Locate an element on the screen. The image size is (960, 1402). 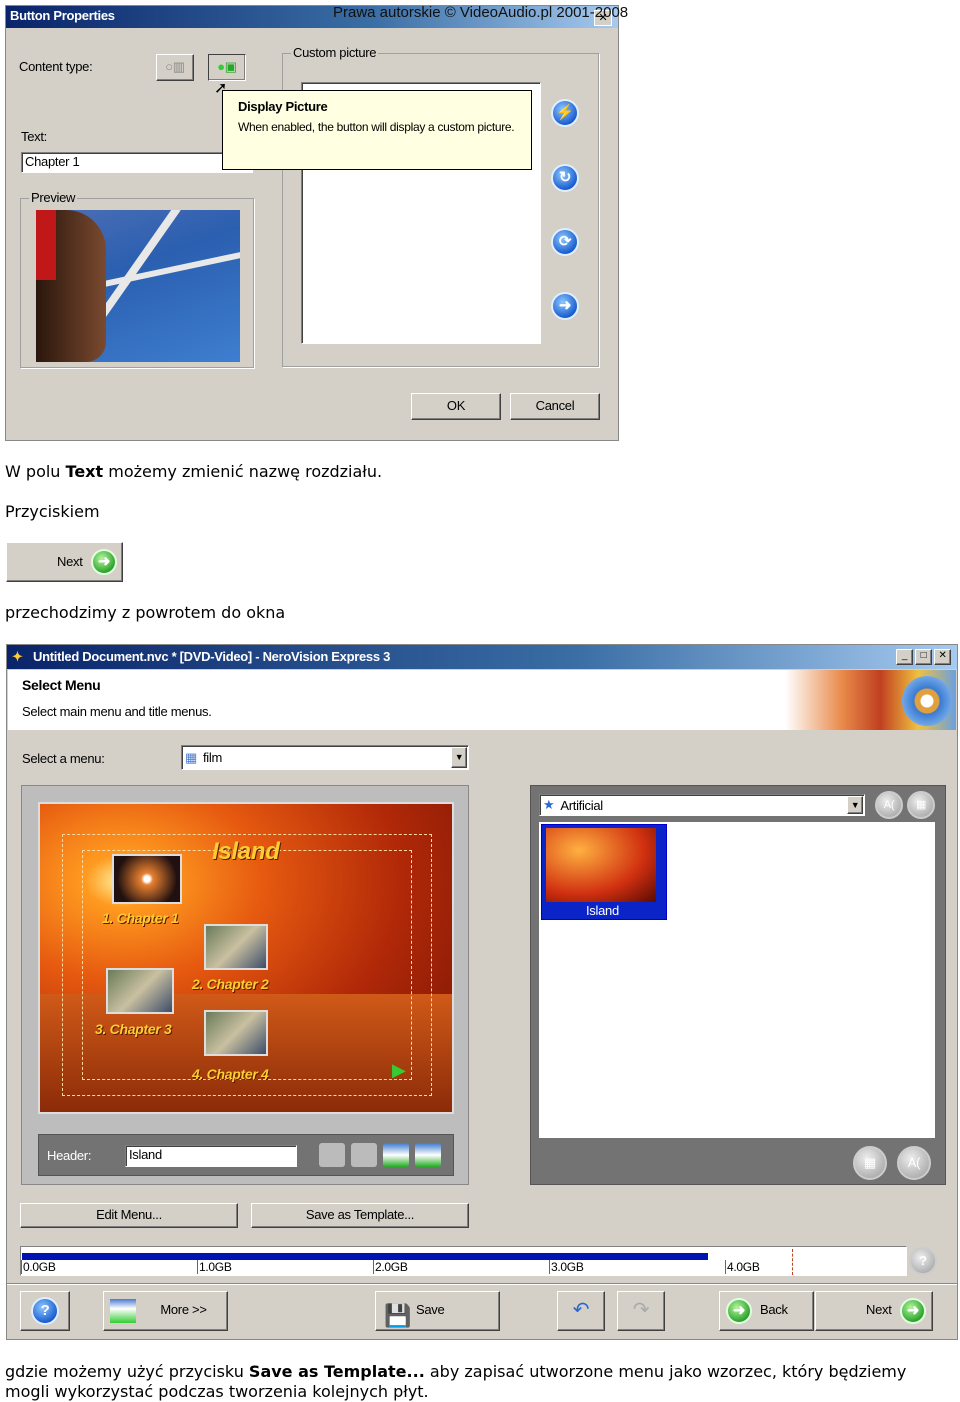
ok-button: OK is located at coordinates (456, 406).